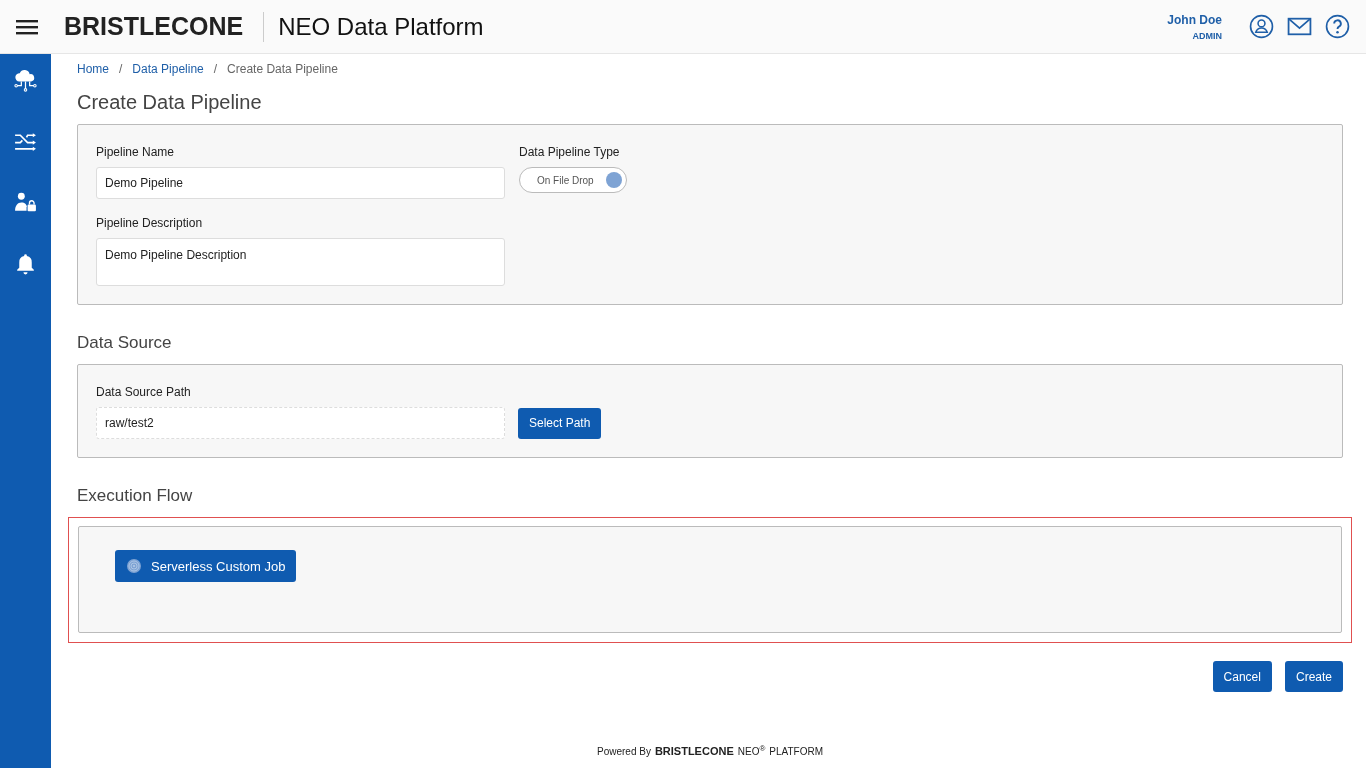 The width and height of the screenshot is (1366, 768). Describe the element at coordinates (573, 180) in the screenshot. I see `pipeline-type-toggle: On File Drop` at that location.